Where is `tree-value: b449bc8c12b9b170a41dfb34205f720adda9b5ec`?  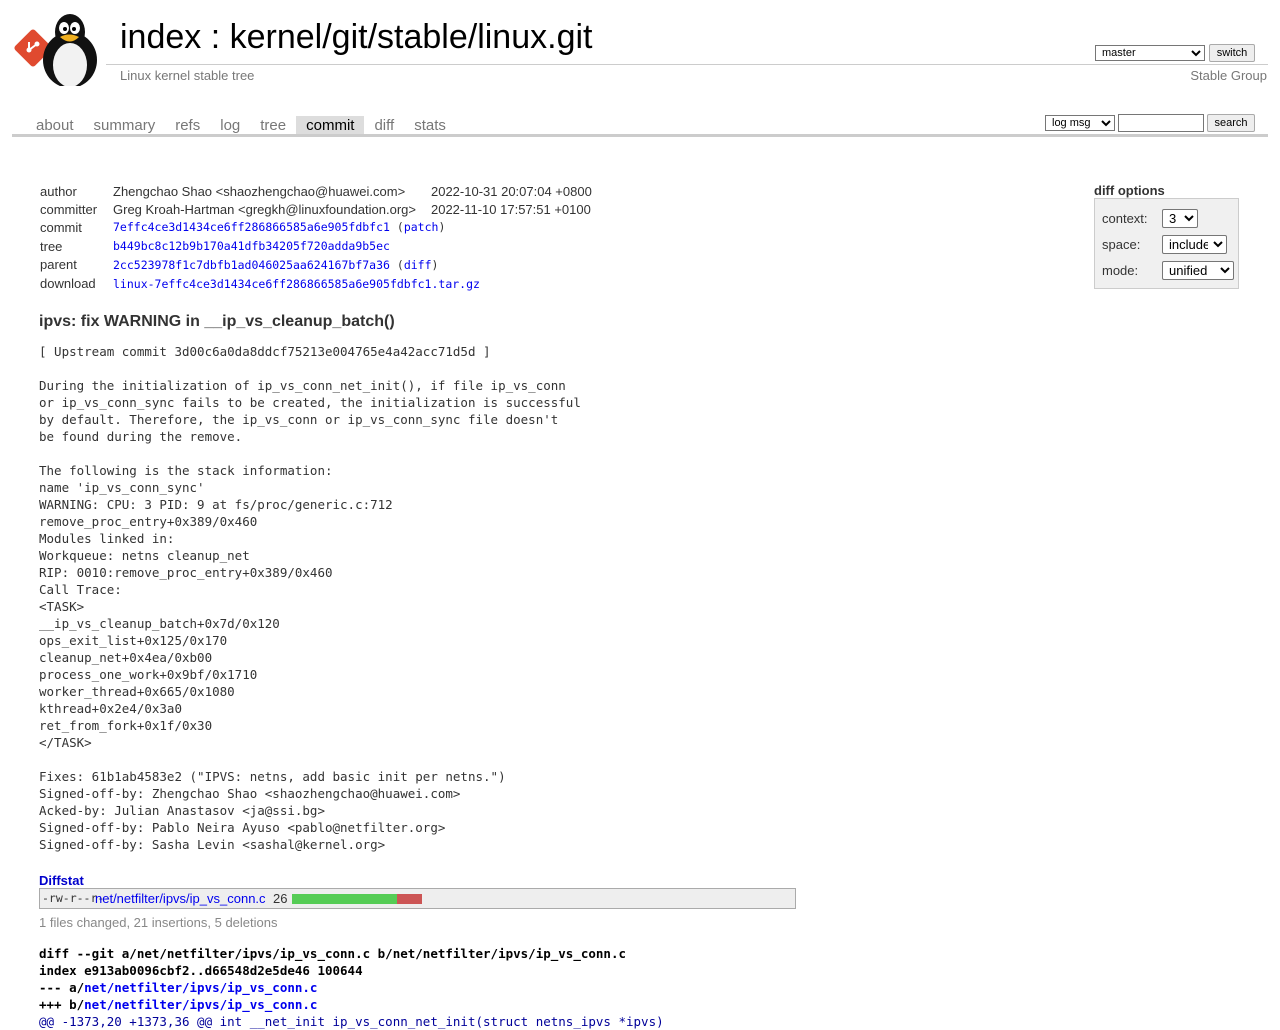 tree-value: b449bc8c12b9b170a41dfb34205f720adda9b5ec is located at coordinates (352, 246).